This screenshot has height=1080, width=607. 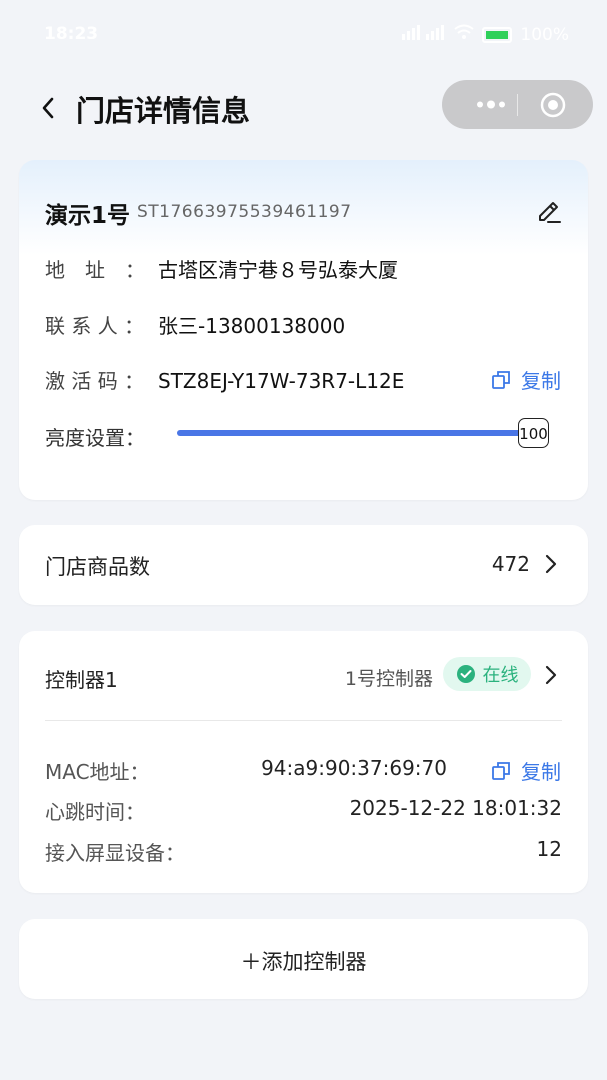 What do you see at coordinates (510, 564) in the screenshot?
I see `products-count: 472` at bounding box center [510, 564].